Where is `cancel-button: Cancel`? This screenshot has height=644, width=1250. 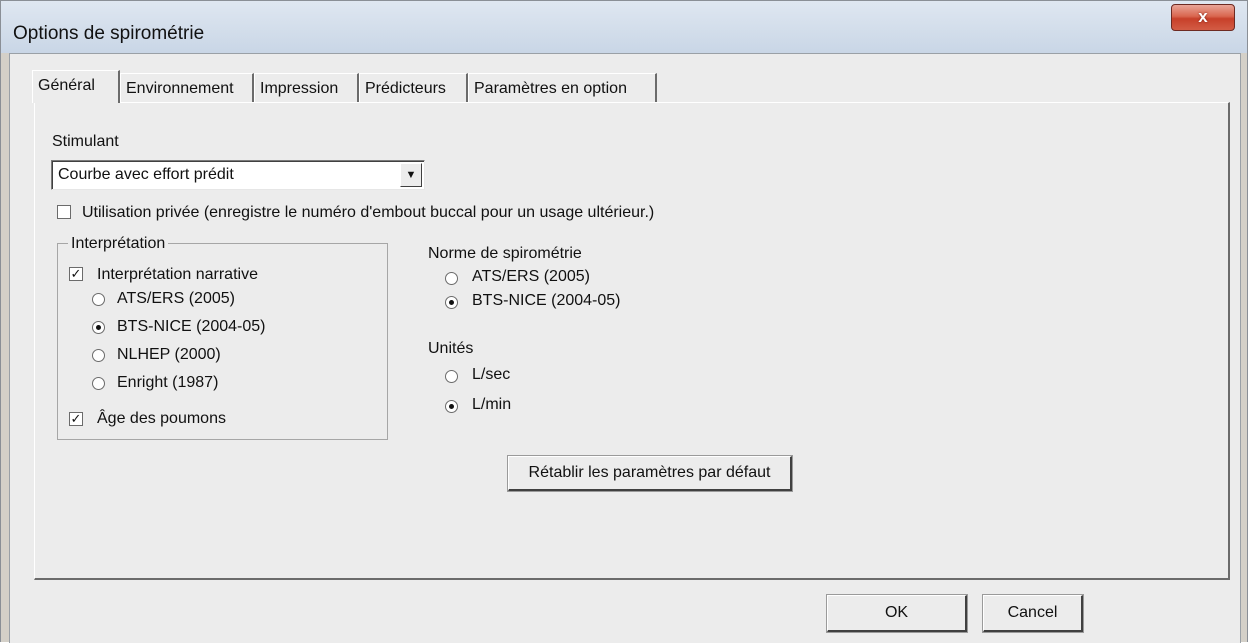
cancel-button: Cancel is located at coordinates (1033, 613).